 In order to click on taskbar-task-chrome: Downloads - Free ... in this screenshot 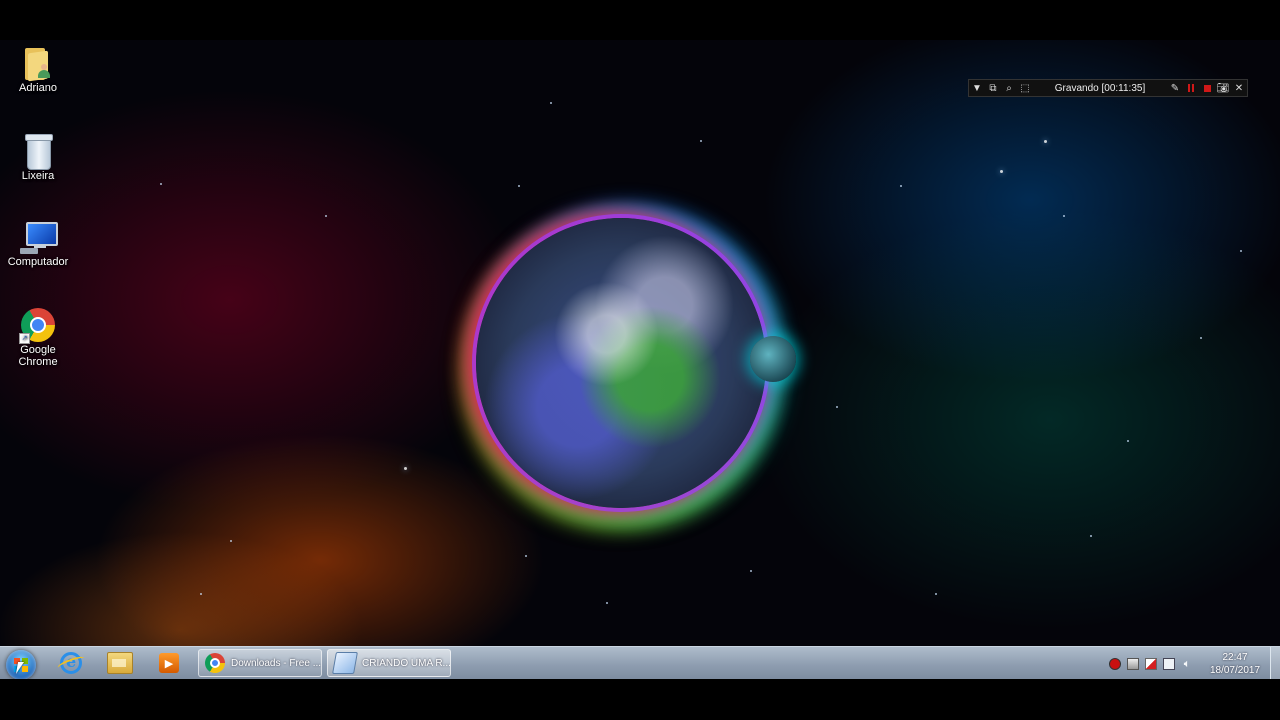, I will do `click(260, 663)`.